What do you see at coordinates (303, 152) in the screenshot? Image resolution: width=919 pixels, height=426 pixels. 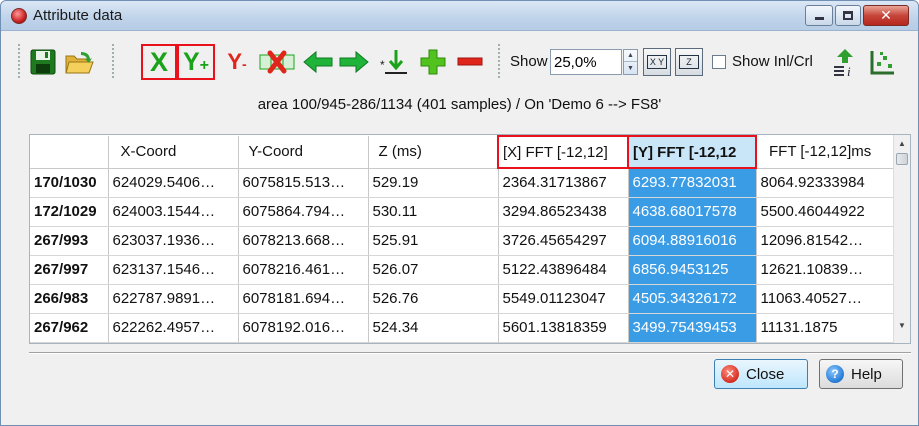 I see `column-header-y-coord: Y-Coord` at bounding box center [303, 152].